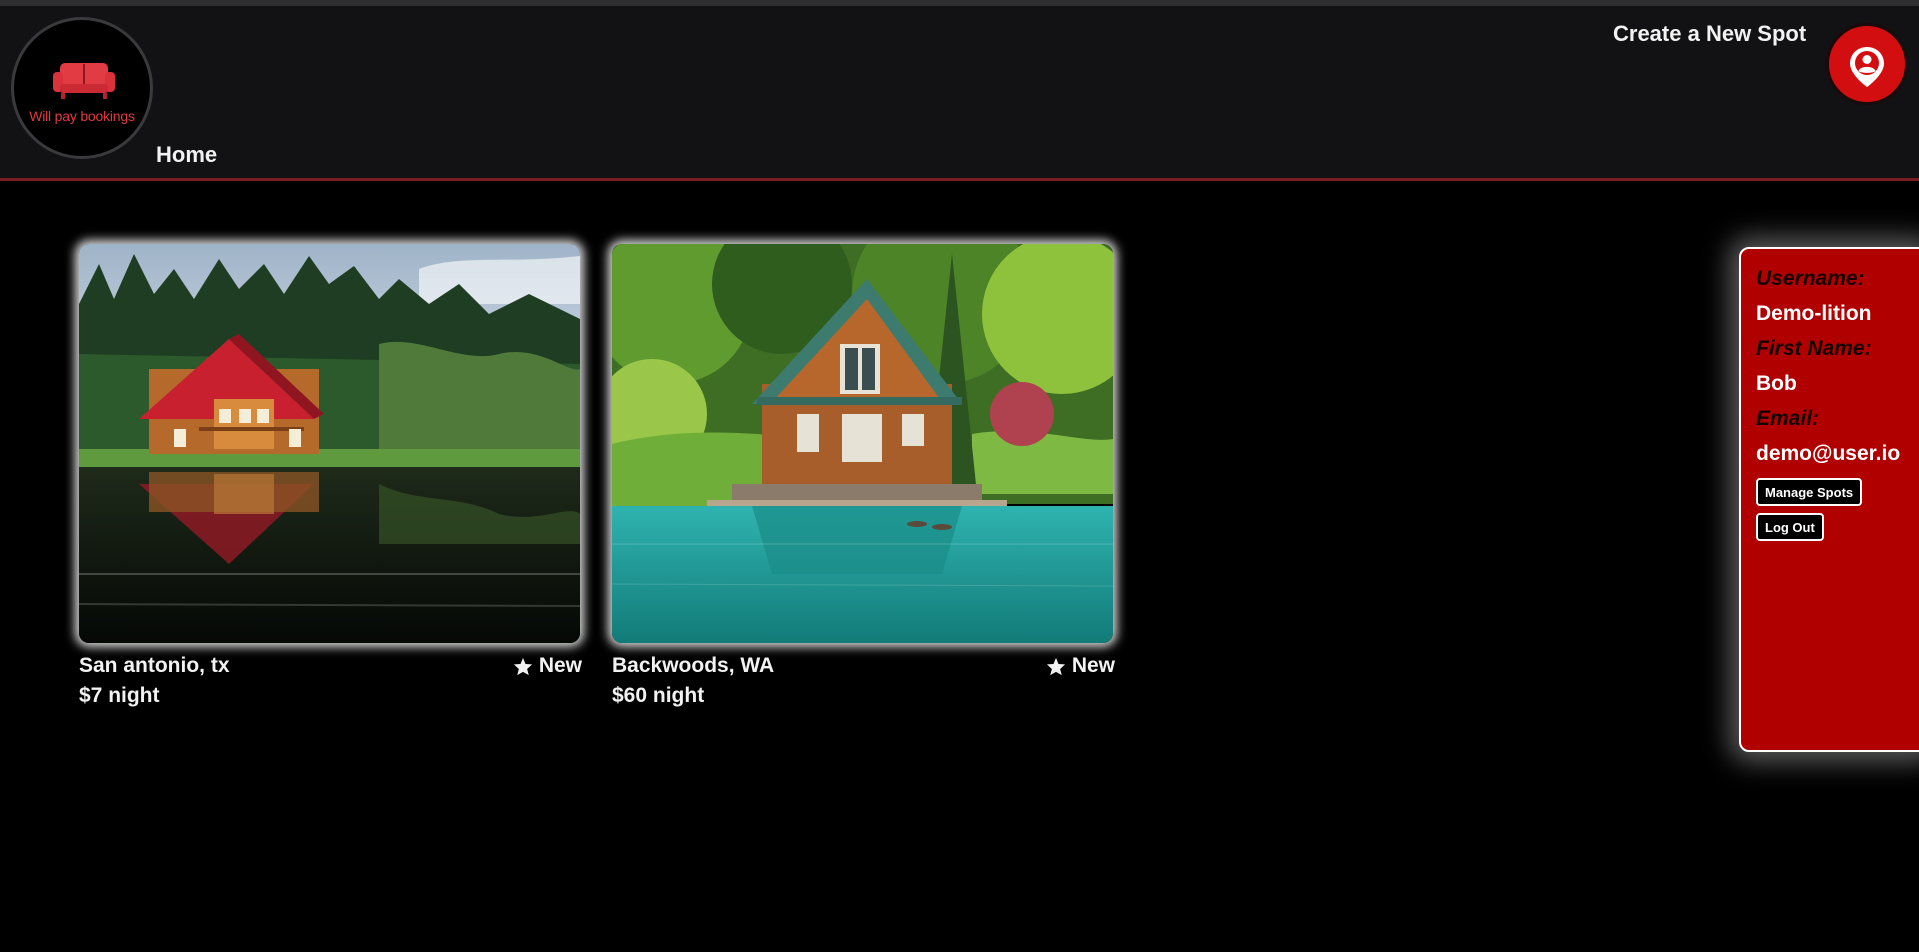 The image size is (1919, 952). I want to click on profile-menu-button, so click(1867, 64).